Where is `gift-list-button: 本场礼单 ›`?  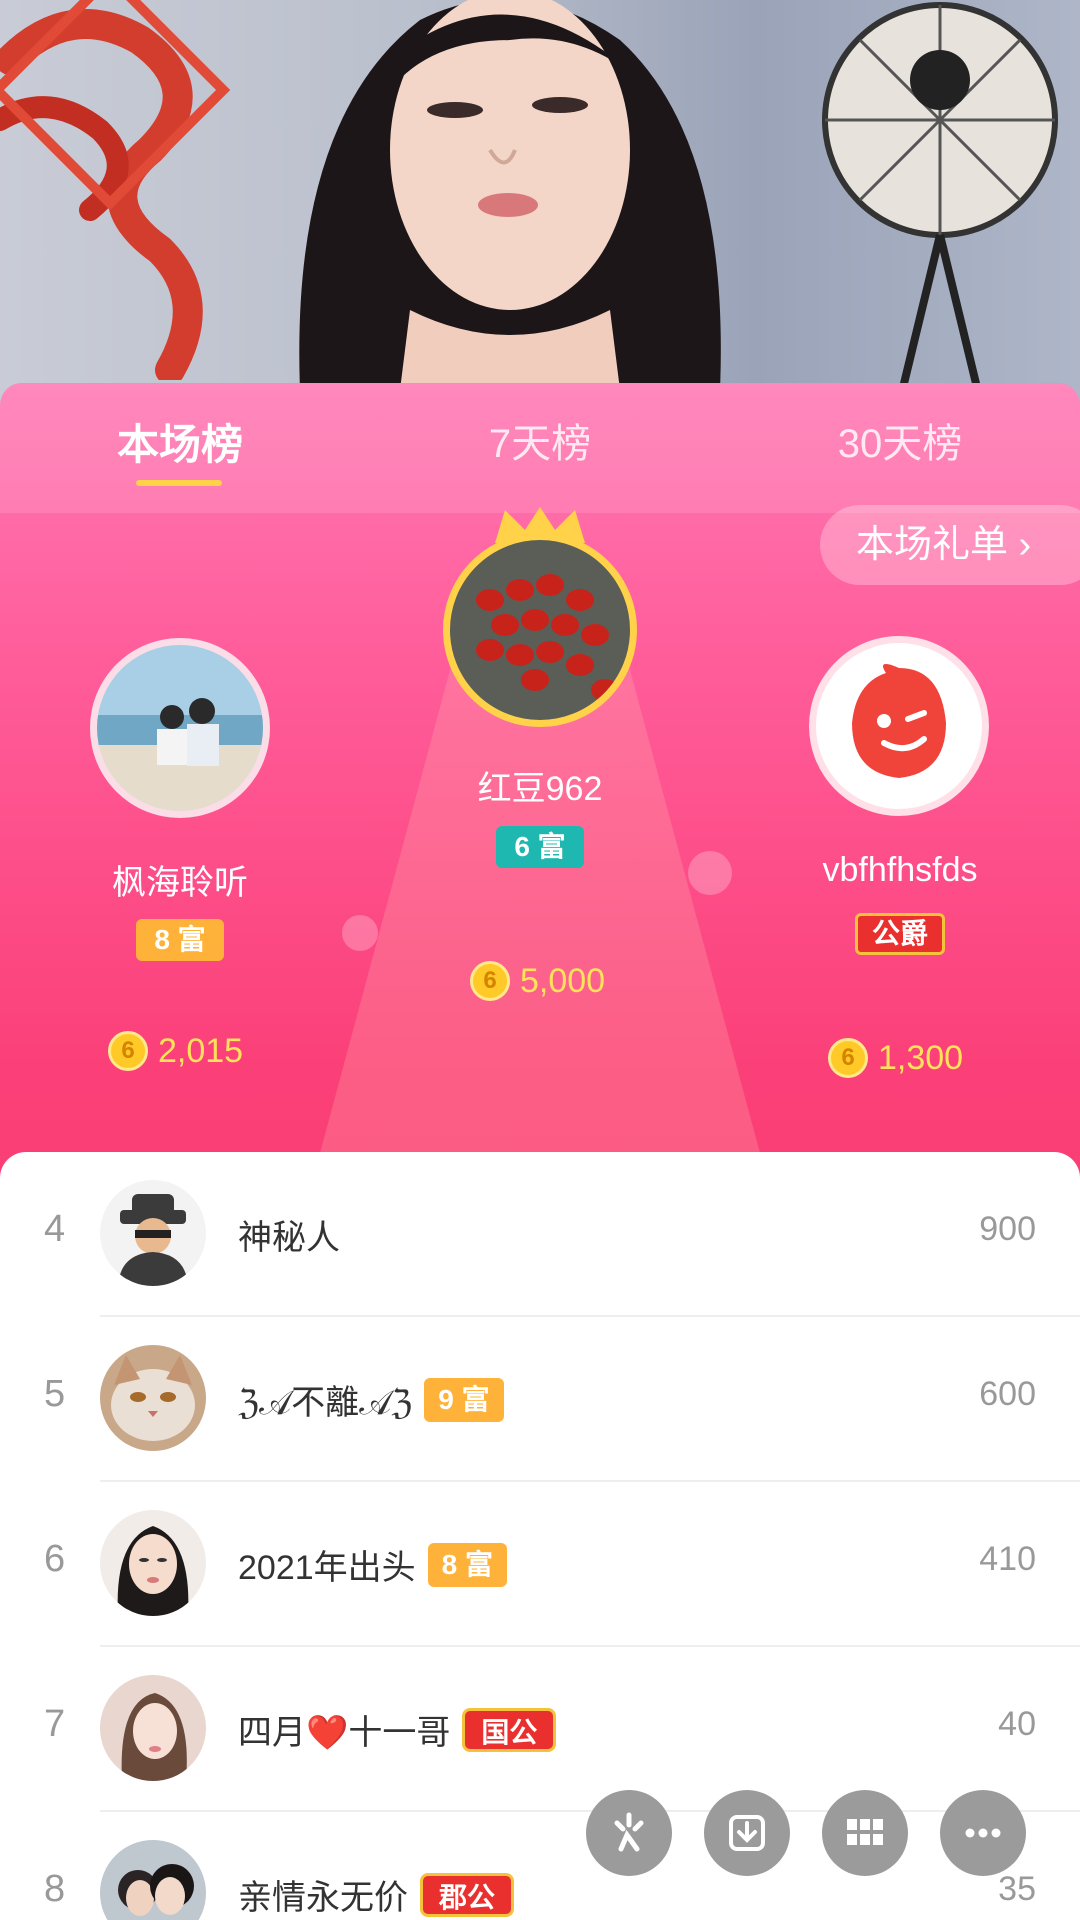
gift-list-button: 本场礼单 › is located at coordinates (950, 545).